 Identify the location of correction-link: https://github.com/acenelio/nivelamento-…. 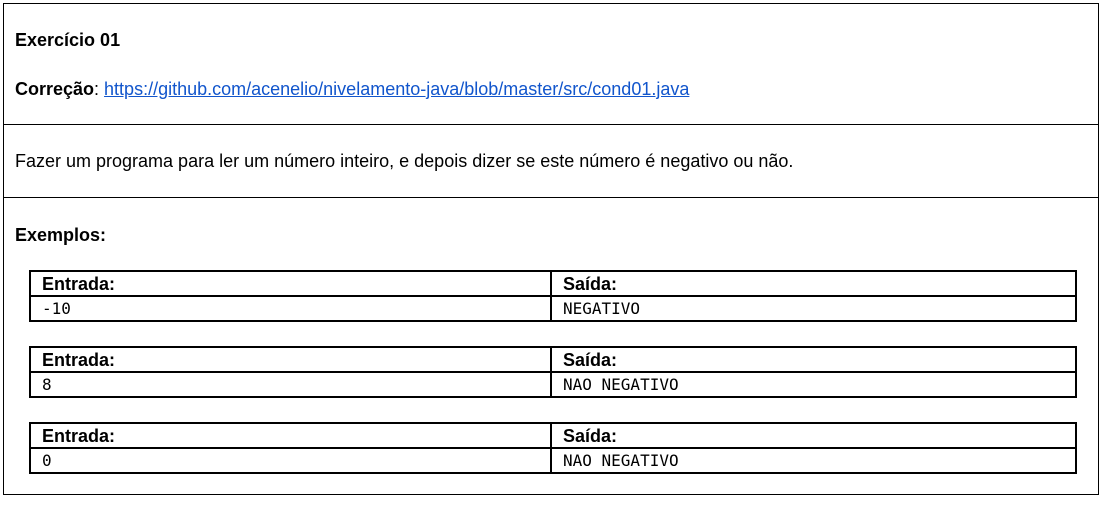
(396, 89).